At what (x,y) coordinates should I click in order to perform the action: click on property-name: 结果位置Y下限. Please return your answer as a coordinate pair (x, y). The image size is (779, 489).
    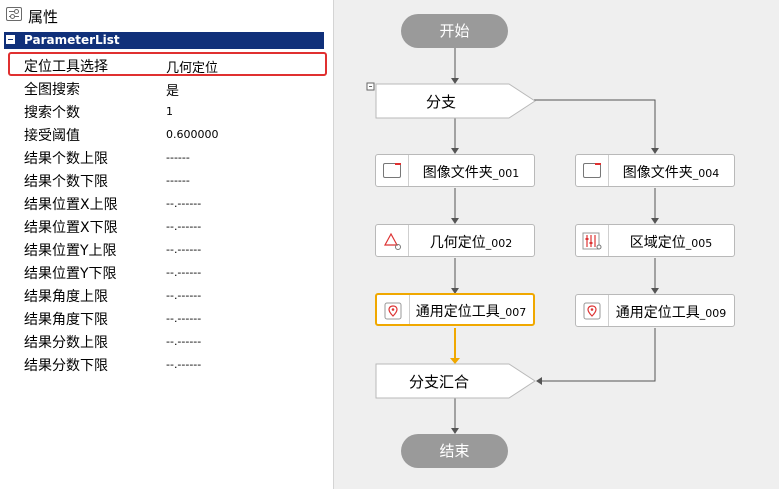
    Looking at the image, I should click on (70, 274).